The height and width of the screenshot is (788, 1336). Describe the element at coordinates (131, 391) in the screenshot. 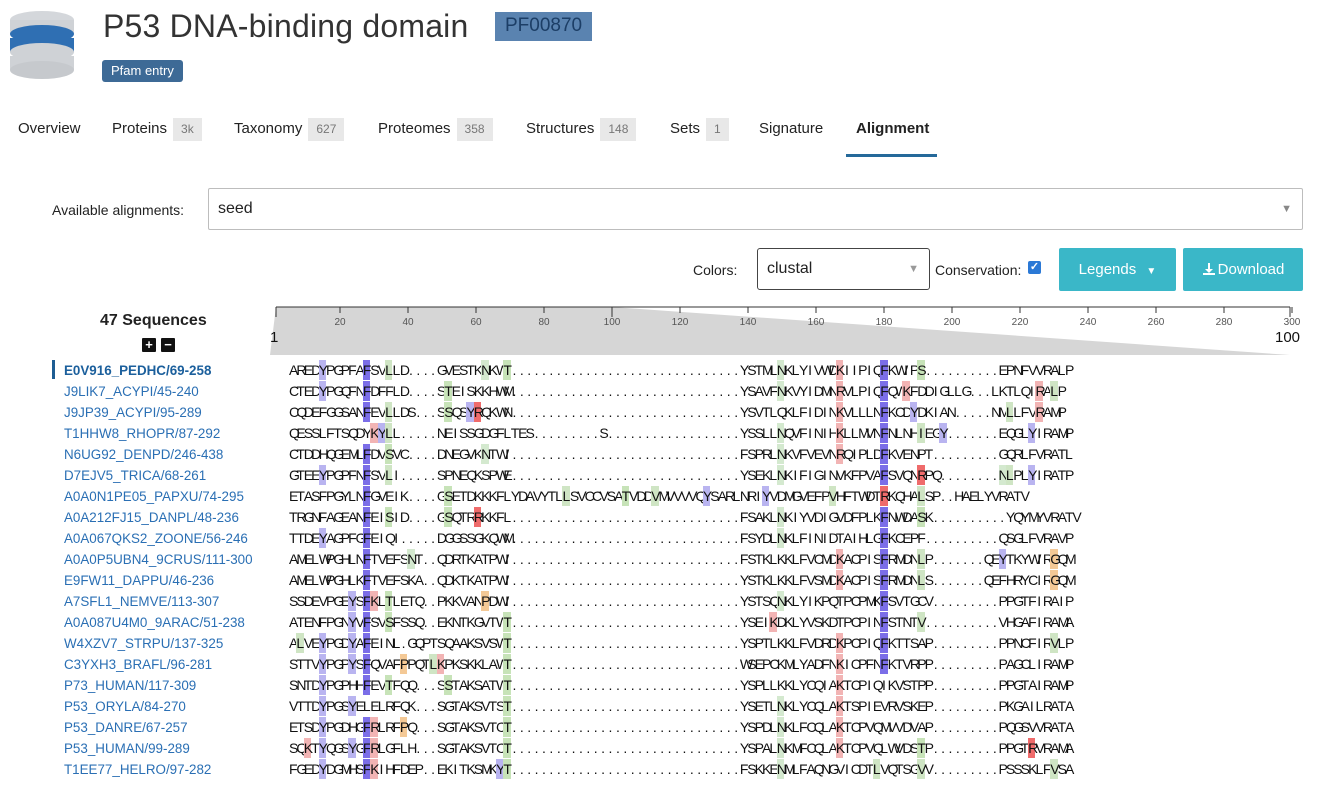

I see `sequence-name-link: J9LIK7_ACYPI/45-240` at that location.